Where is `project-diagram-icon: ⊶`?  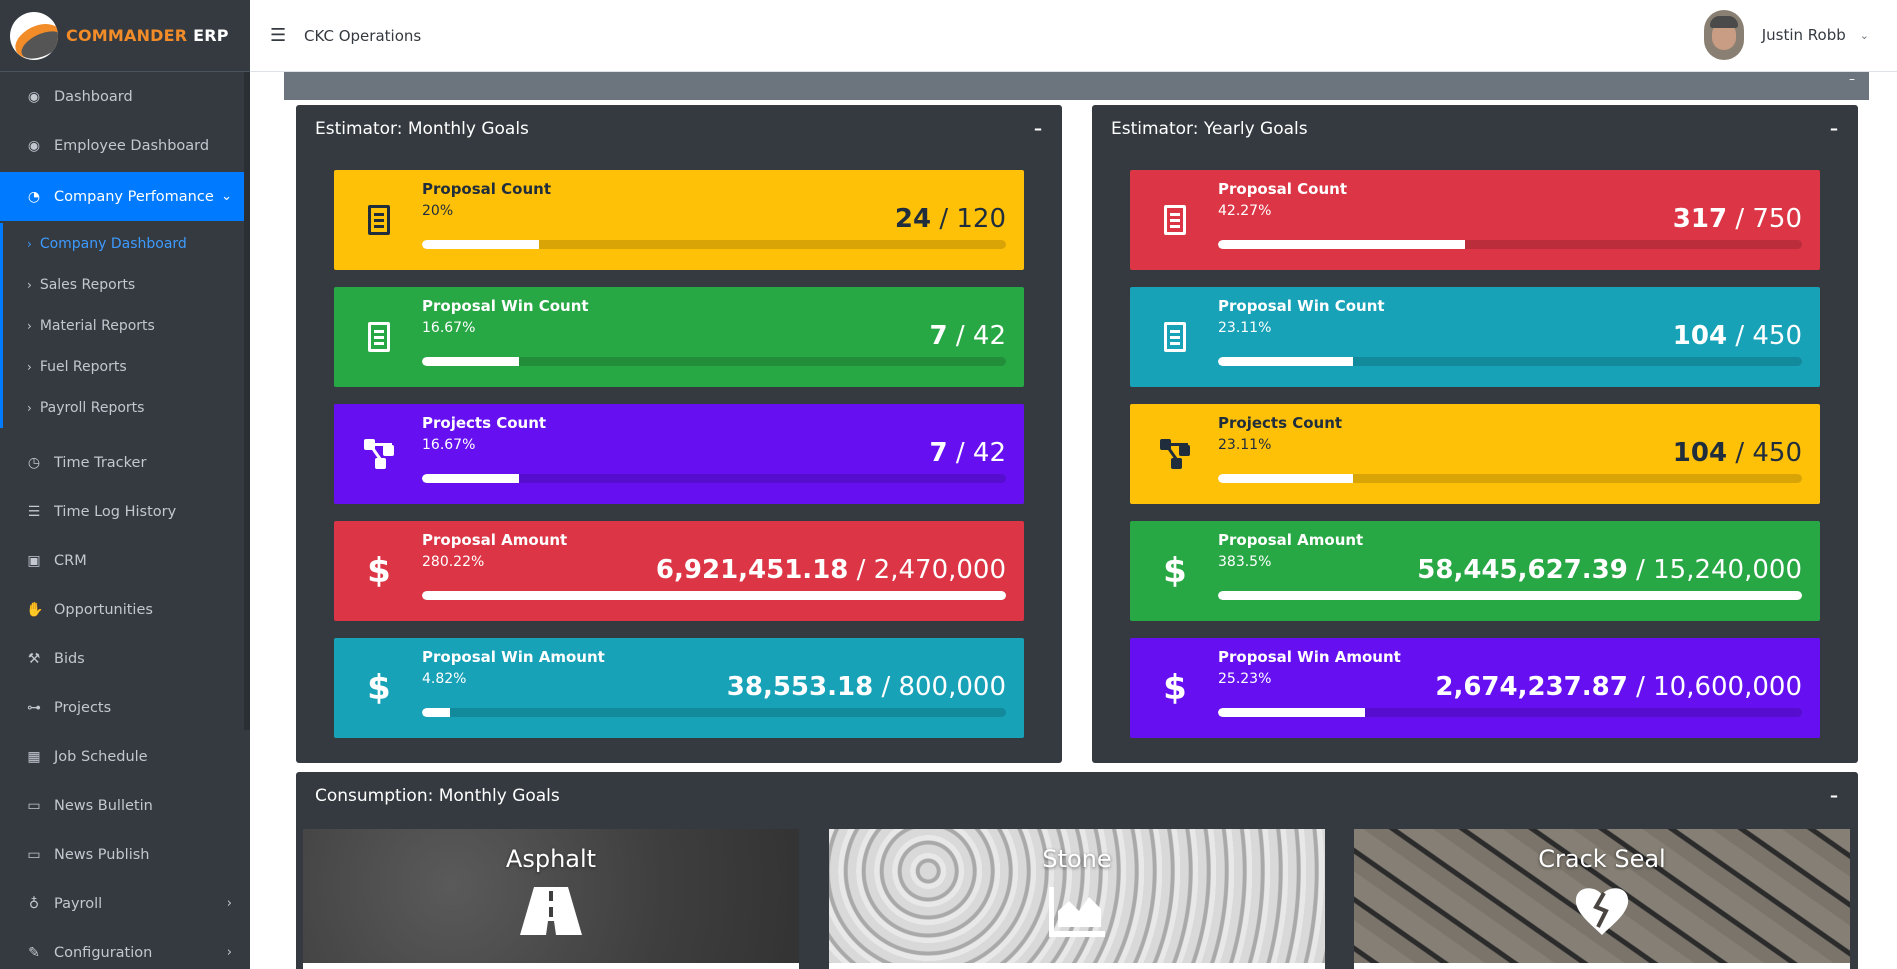
project-diagram-icon: ⊶ is located at coordinates (34, 707).